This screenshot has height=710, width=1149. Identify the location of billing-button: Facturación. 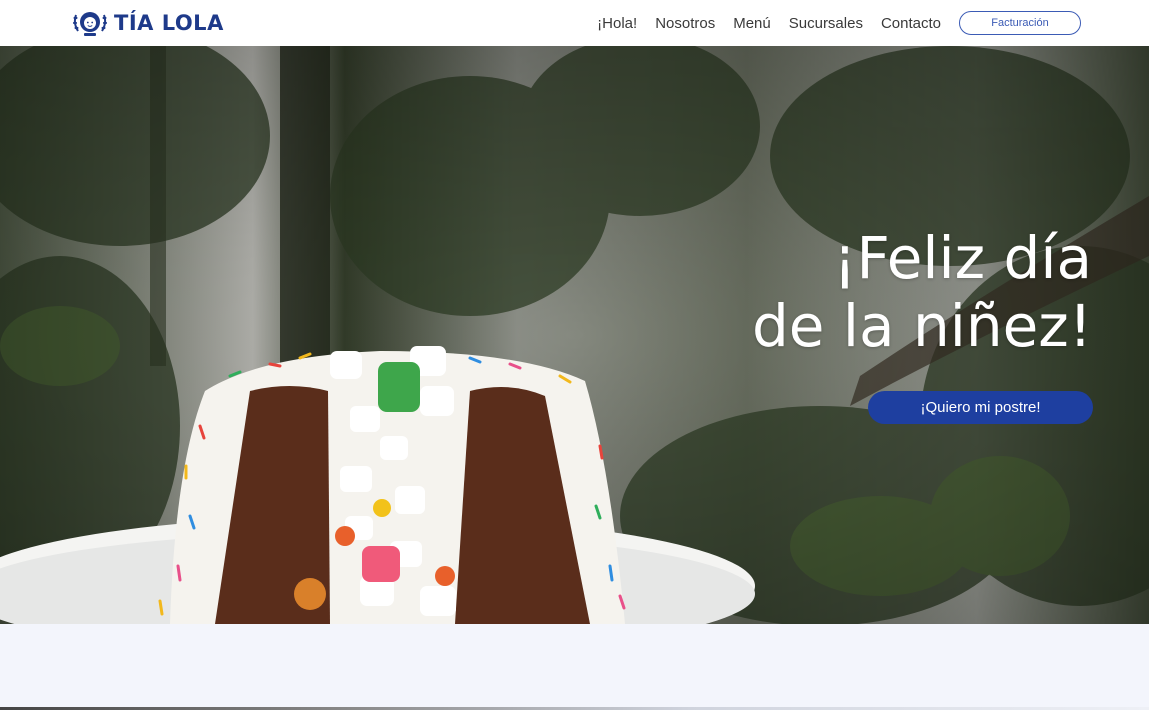
(1020, 23).